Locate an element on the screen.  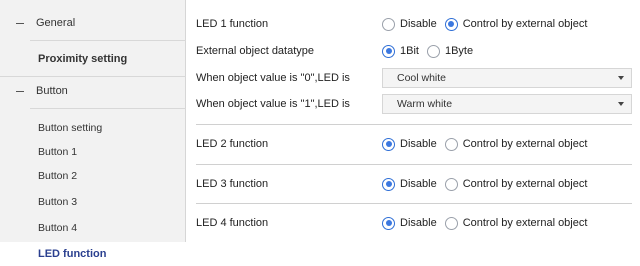
led3-control-external-radio: Control by external object is located at coordinates (516, 184).